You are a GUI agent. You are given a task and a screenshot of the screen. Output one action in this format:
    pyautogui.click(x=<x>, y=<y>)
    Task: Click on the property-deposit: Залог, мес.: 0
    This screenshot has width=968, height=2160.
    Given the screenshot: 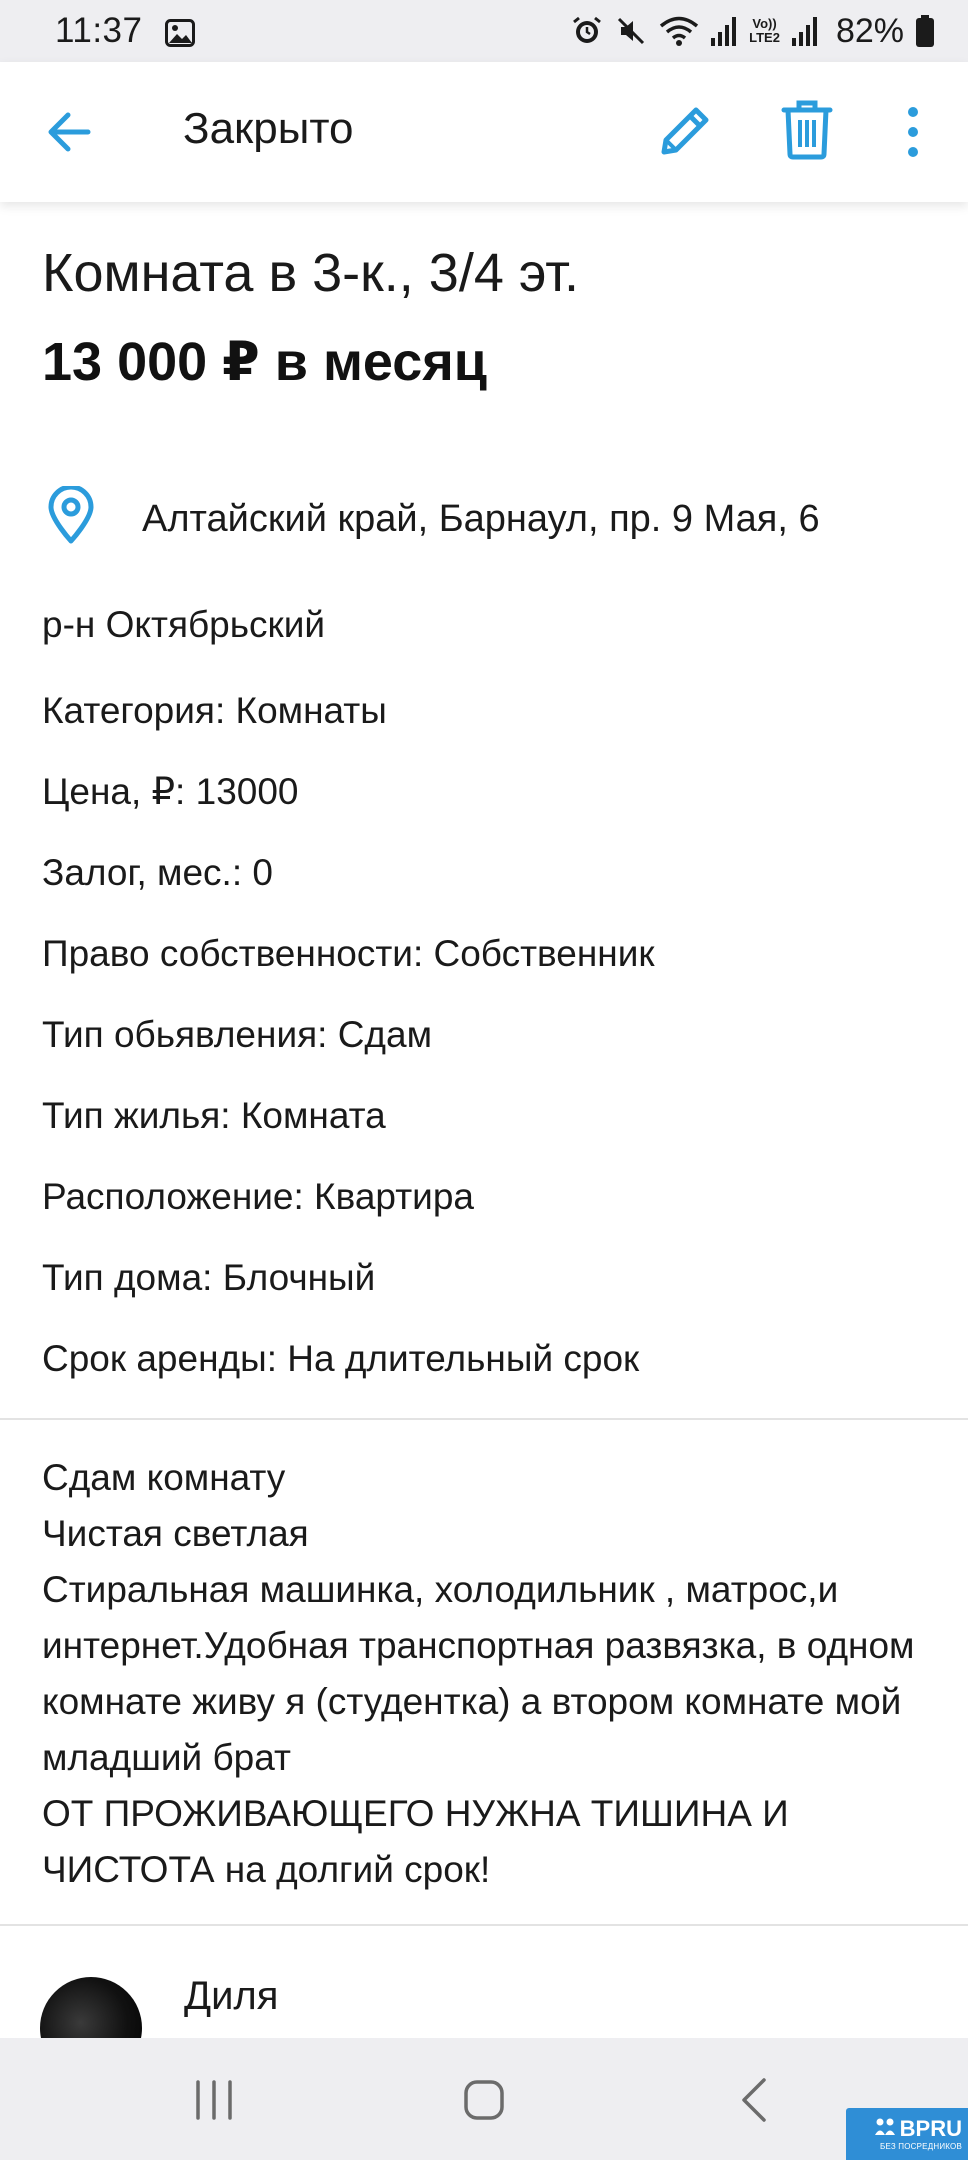 What is the action you would take?
    pyautogui.click(x=157, y=872)
    